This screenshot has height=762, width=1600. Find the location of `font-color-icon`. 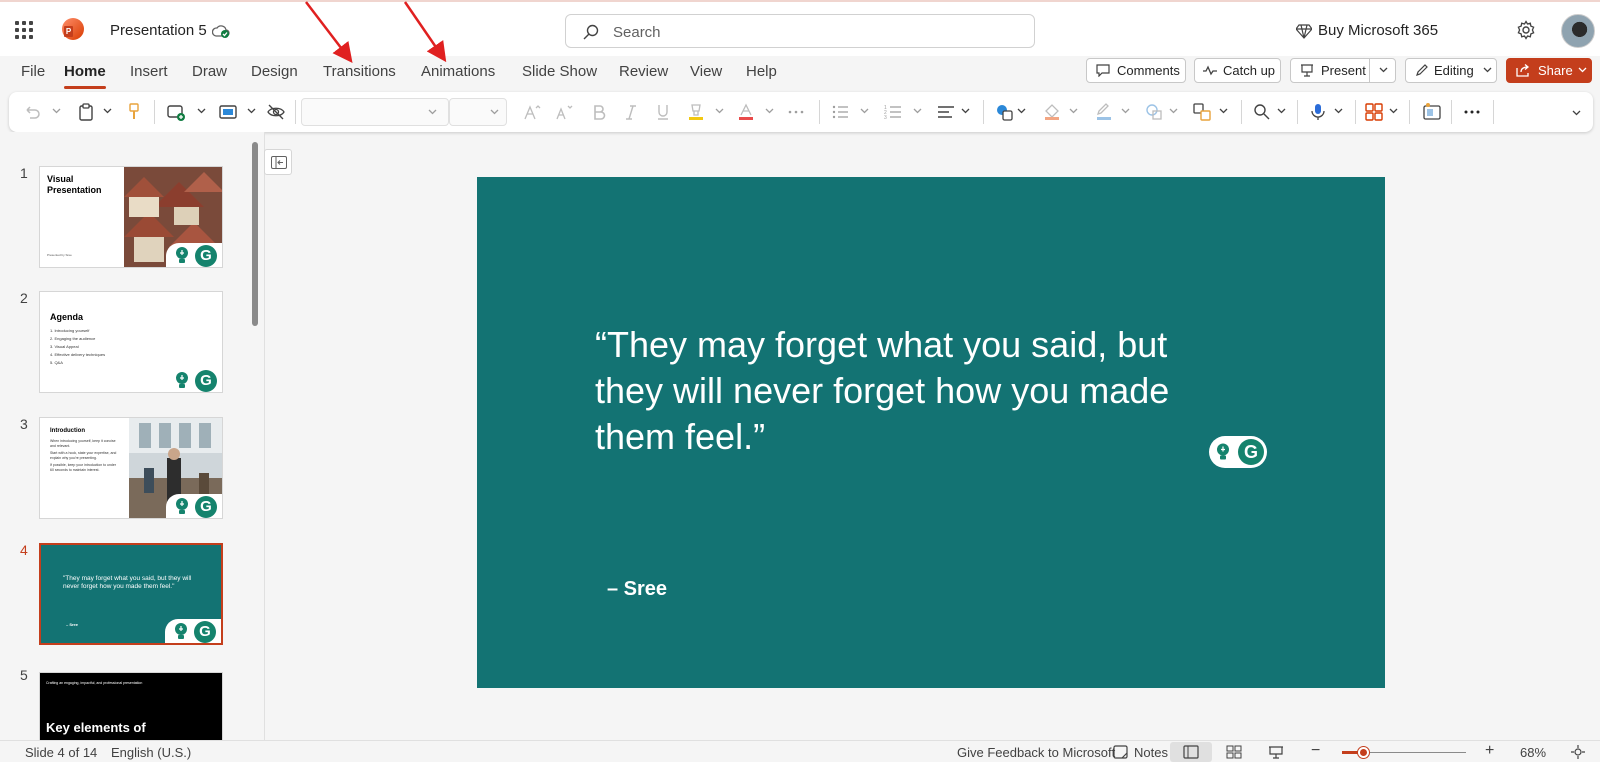

font-color-icon is located at coordinates (746, 112).